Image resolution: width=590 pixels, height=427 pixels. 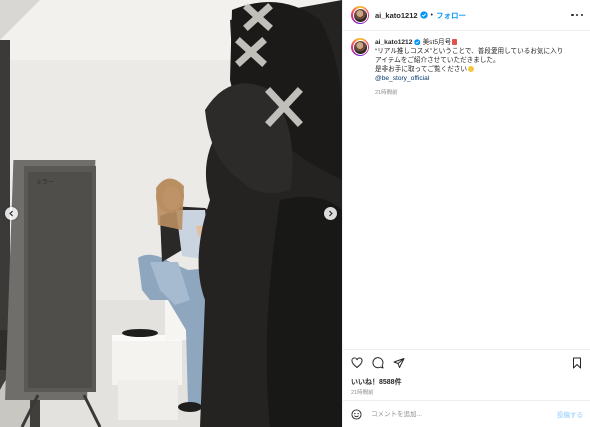 What do you see at coordinates (362, 392) in the screenshot?
I see `post-time: 21時間前` at bounding box center [362, 392].